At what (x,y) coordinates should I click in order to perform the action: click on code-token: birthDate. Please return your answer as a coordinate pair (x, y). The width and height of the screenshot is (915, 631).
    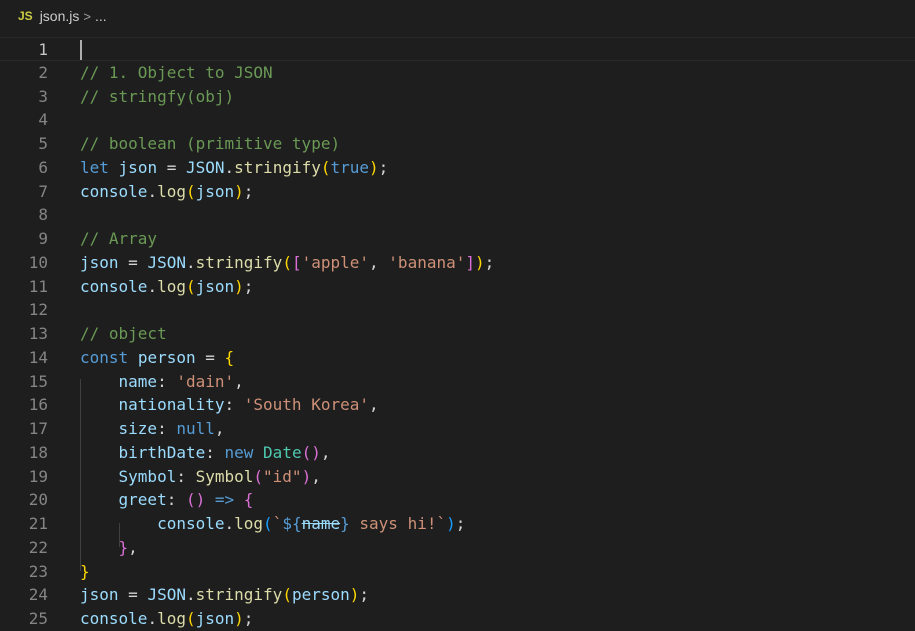
    Looking at the image, I should click on (162, 452).